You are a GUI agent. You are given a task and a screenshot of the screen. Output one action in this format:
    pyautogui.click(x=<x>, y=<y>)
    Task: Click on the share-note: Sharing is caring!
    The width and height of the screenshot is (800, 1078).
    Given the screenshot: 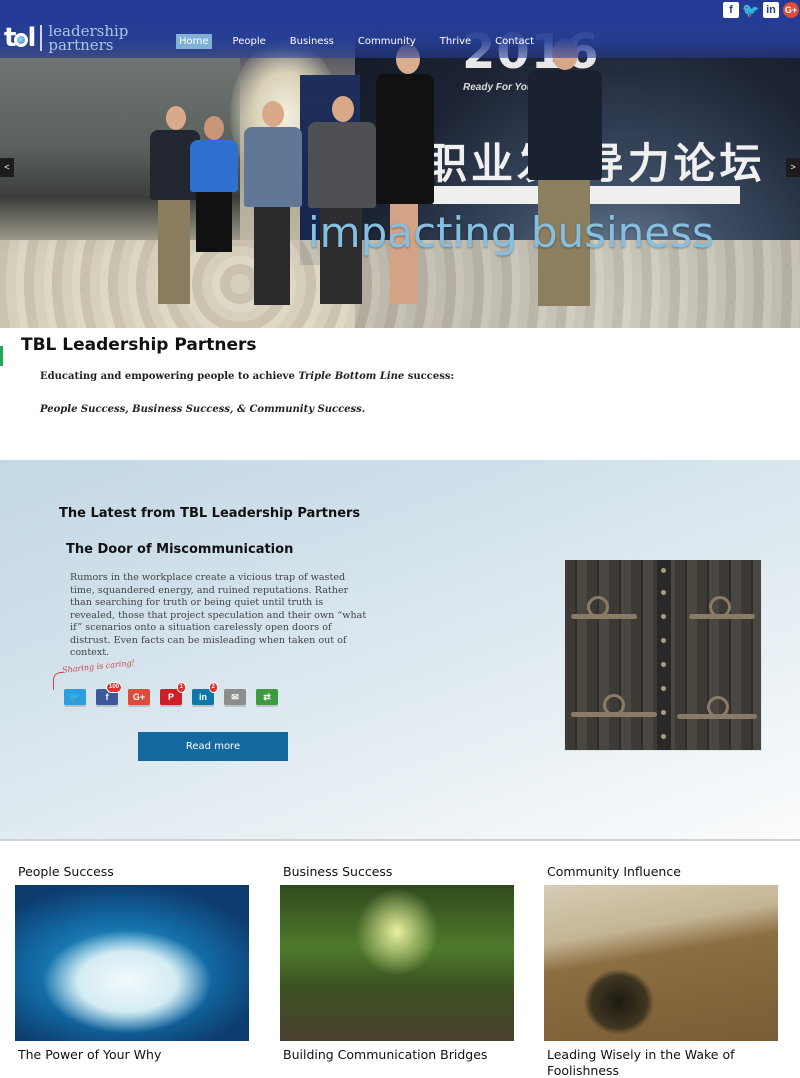 What is the action you would take?
    pyautogui.click(x=98, y=666)
    